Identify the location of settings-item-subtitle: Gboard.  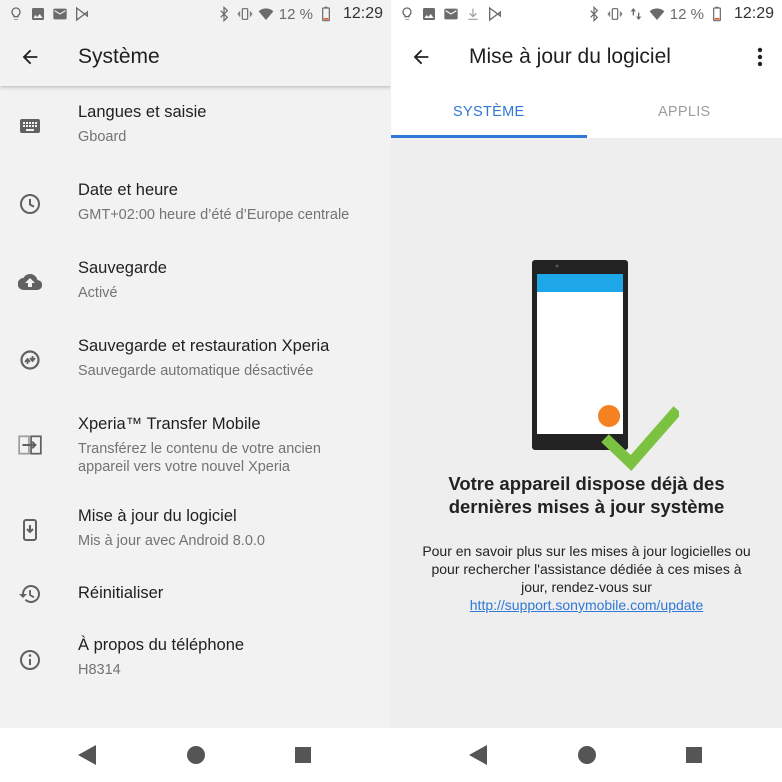
(102, 137).